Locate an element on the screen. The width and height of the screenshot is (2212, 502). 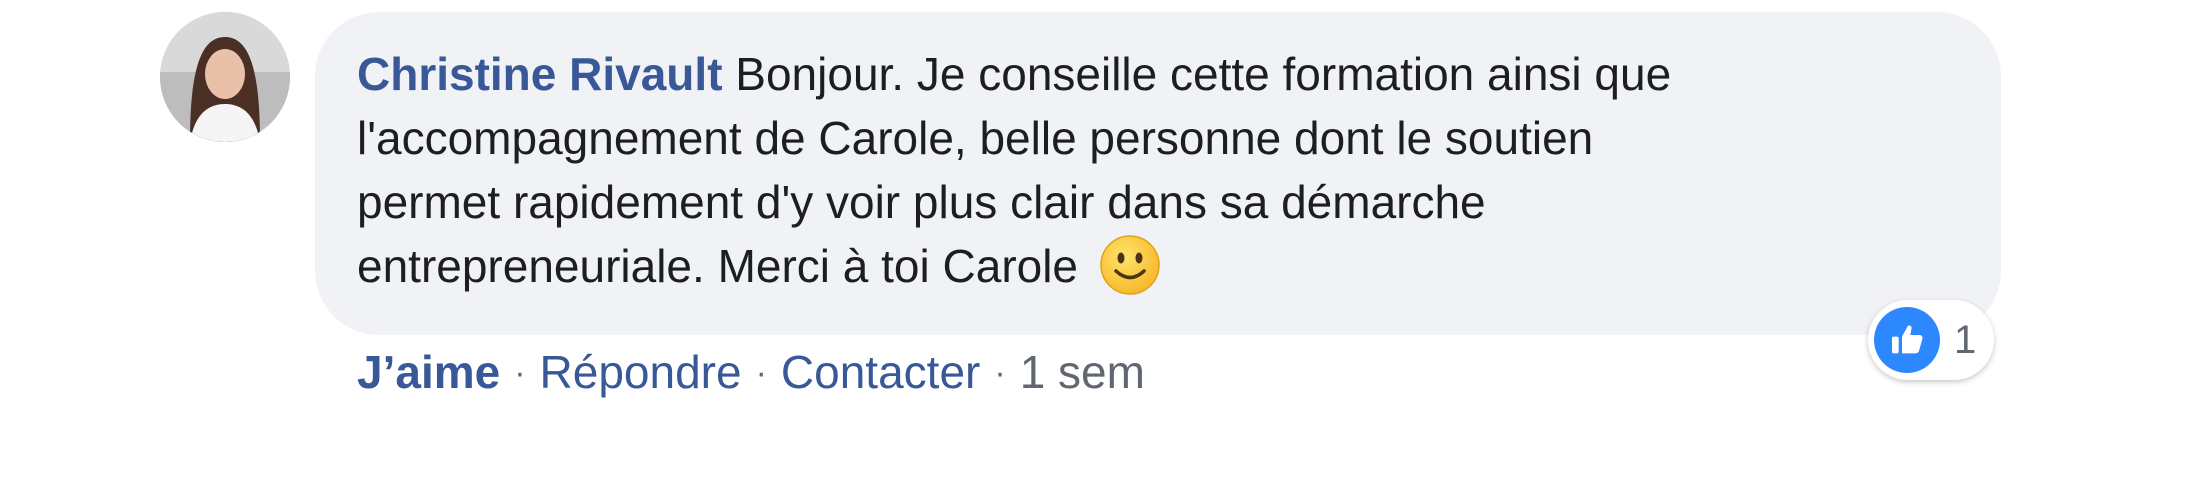
reply-button: Répondre is located at coordinates (641, 372).